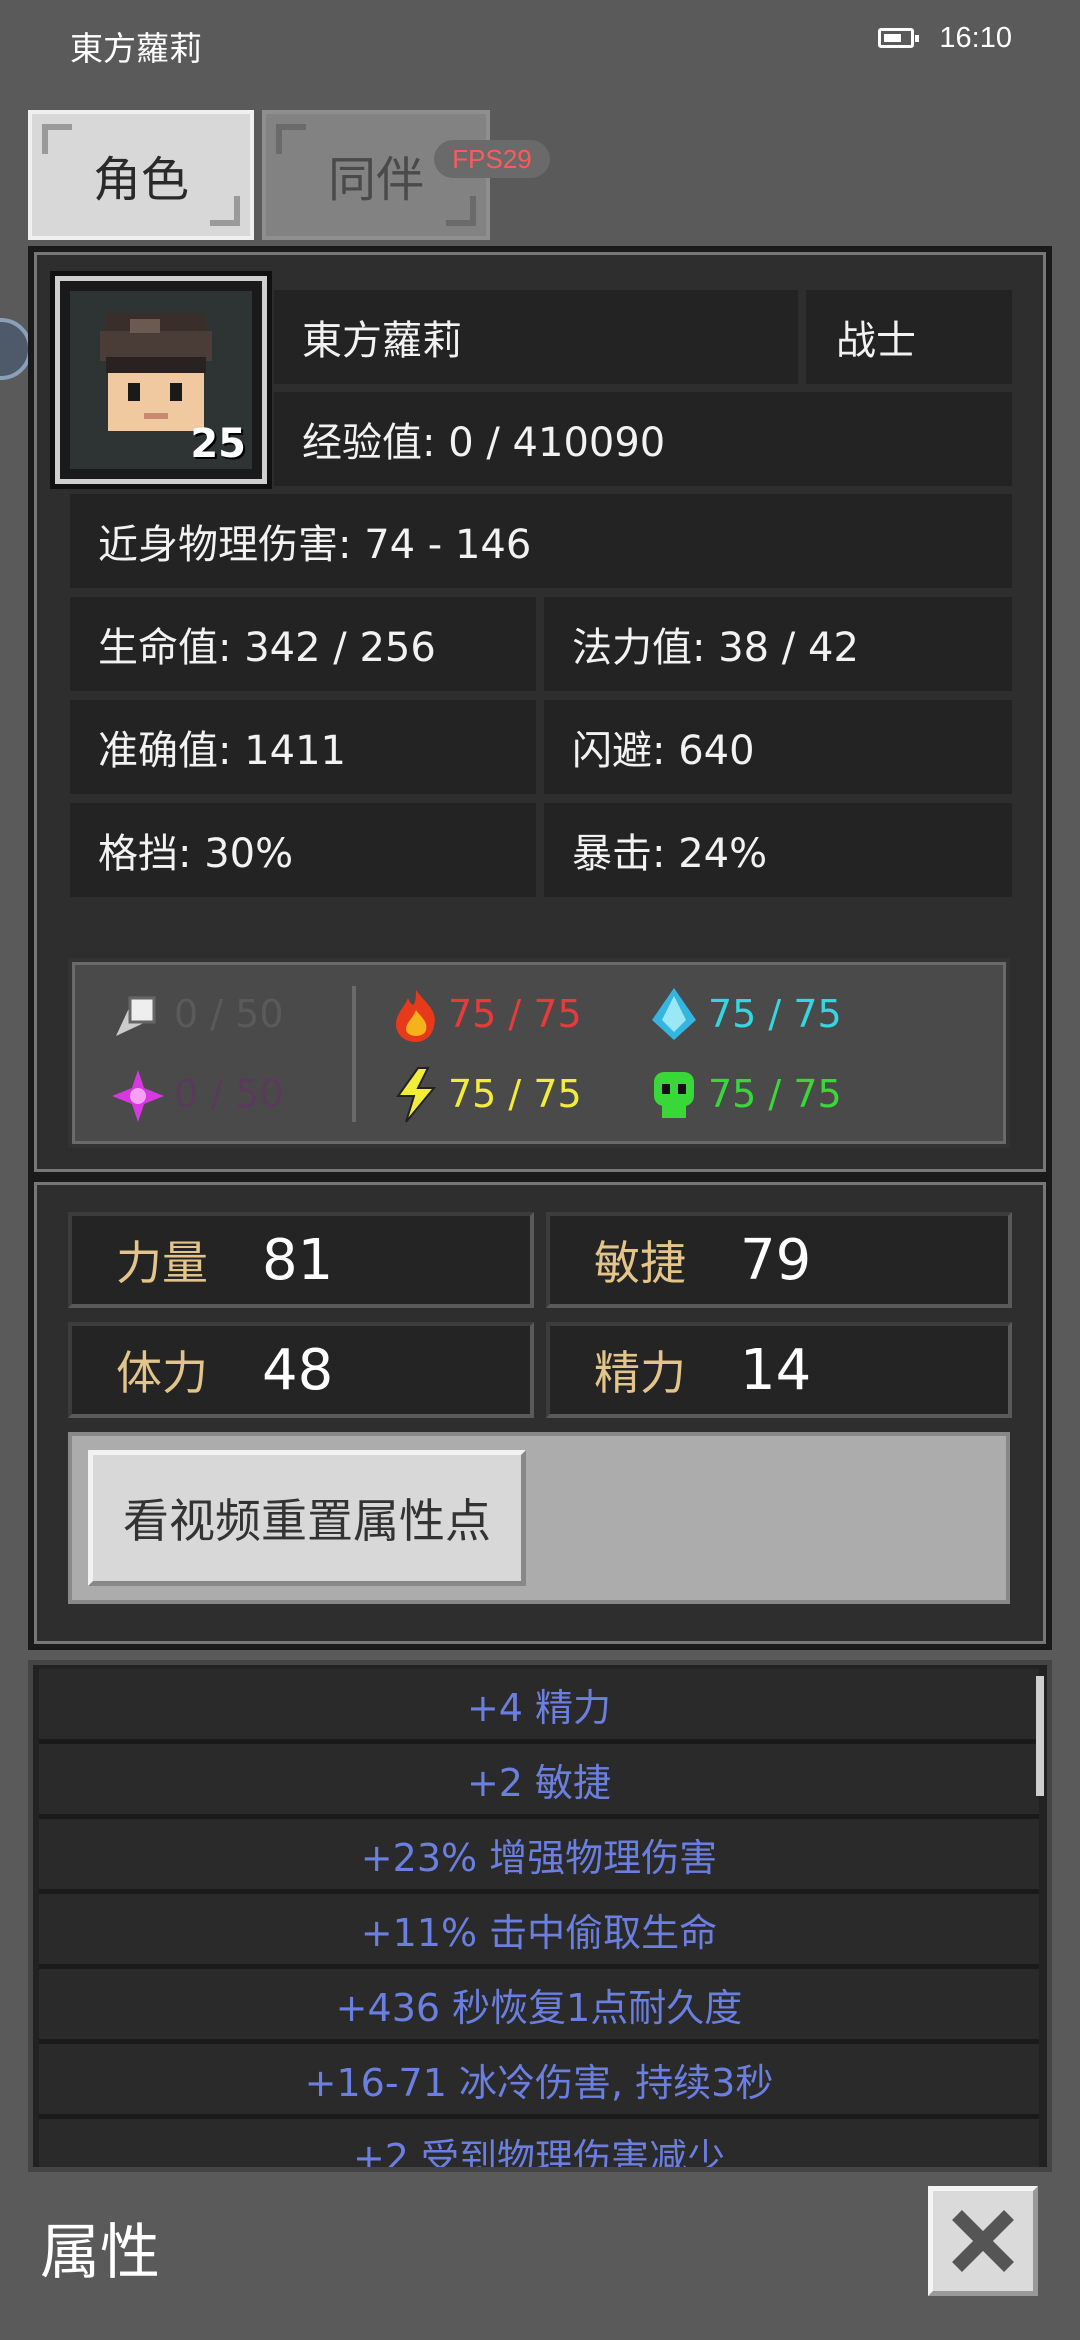  I want to click on strength-row: 力量 81, so click(301, 1260).